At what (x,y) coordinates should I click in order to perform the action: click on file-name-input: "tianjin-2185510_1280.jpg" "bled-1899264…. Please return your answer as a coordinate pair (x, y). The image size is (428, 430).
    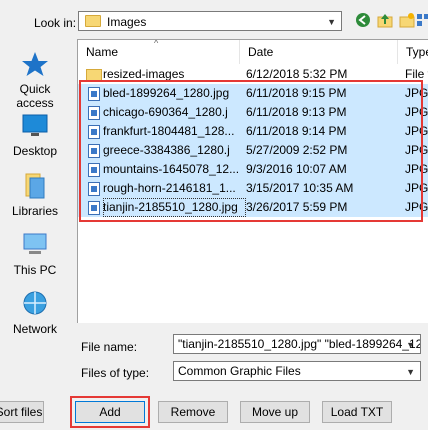
    Looking at the image, I should click on (297, 344).